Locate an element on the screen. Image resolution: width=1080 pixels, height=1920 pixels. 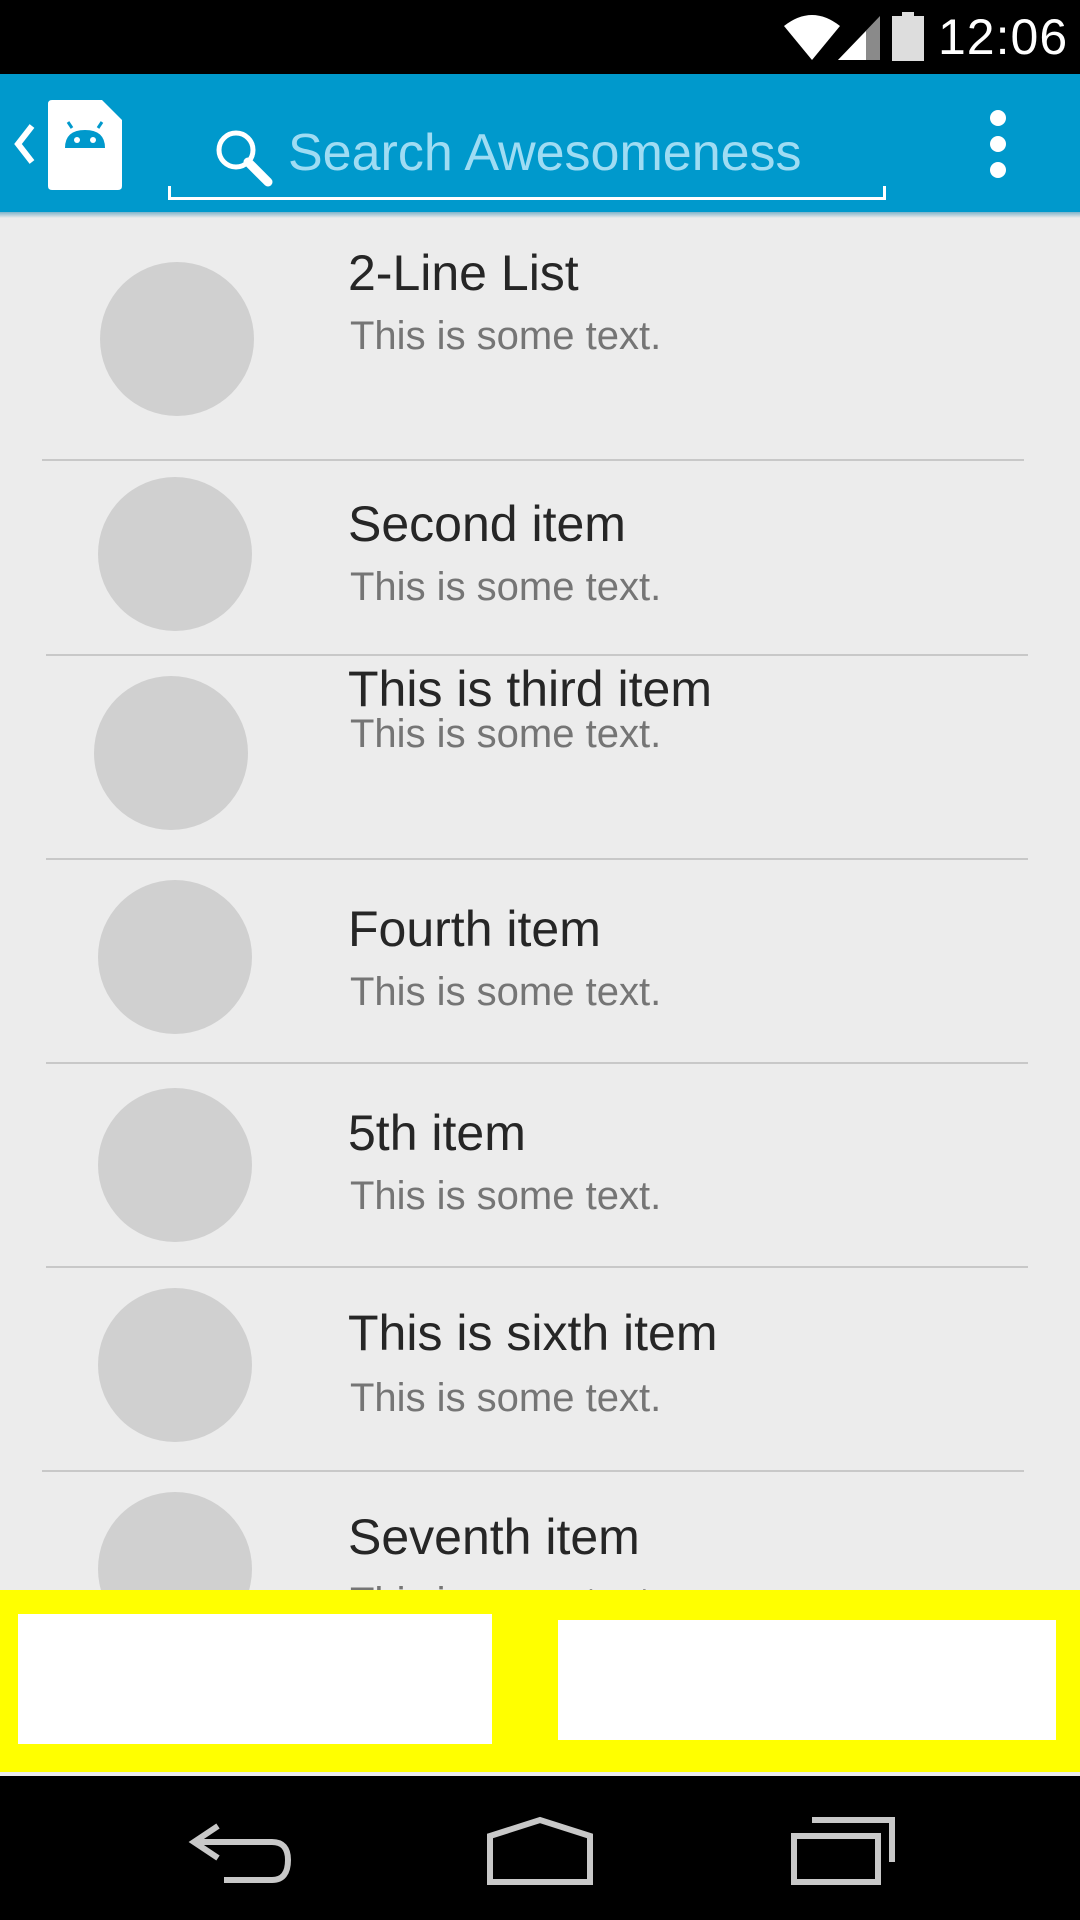
list-item: Fourth item This is some text. is located at coordinates (540, 961).